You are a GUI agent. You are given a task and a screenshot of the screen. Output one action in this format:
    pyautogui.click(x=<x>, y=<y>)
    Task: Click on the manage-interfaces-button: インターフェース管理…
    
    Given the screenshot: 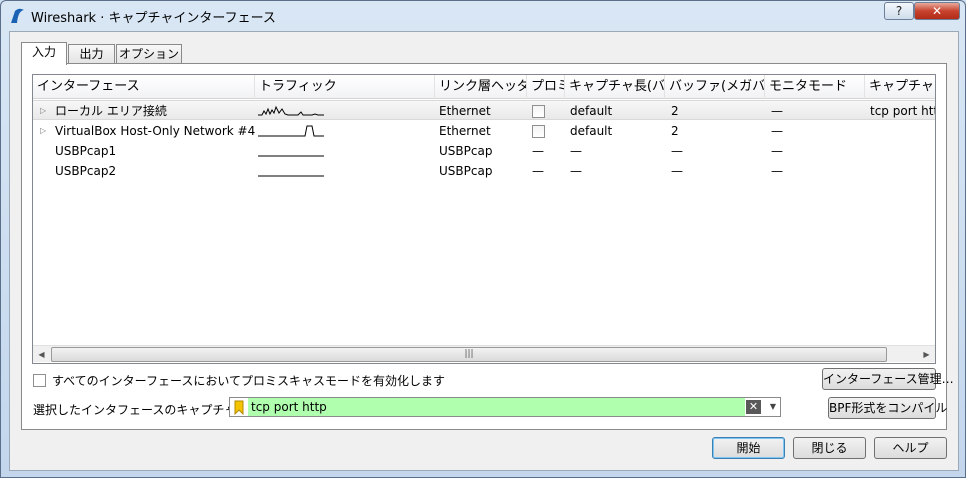 What is the action you would take?
    pyautogui.click(x=888, y=379)
    